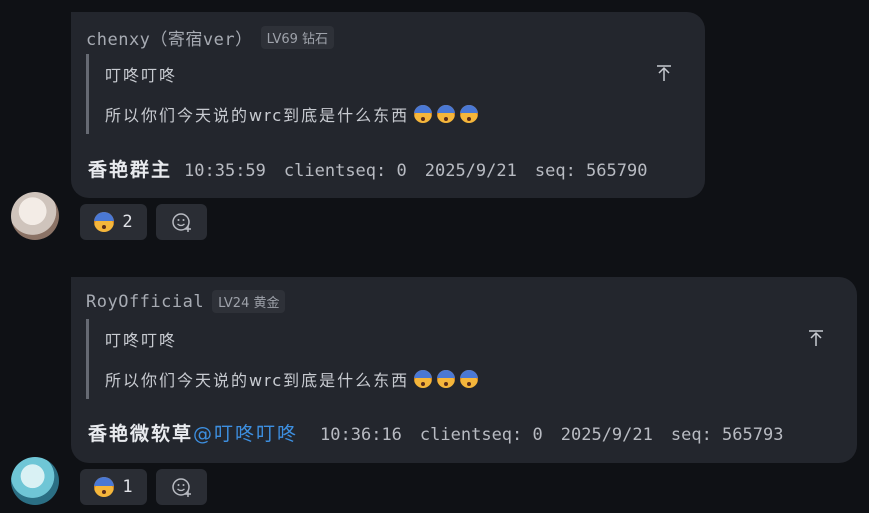 This screenshot has height=513, width=869. I want to click on message-content: 香艳微软草, so click(141, 434).